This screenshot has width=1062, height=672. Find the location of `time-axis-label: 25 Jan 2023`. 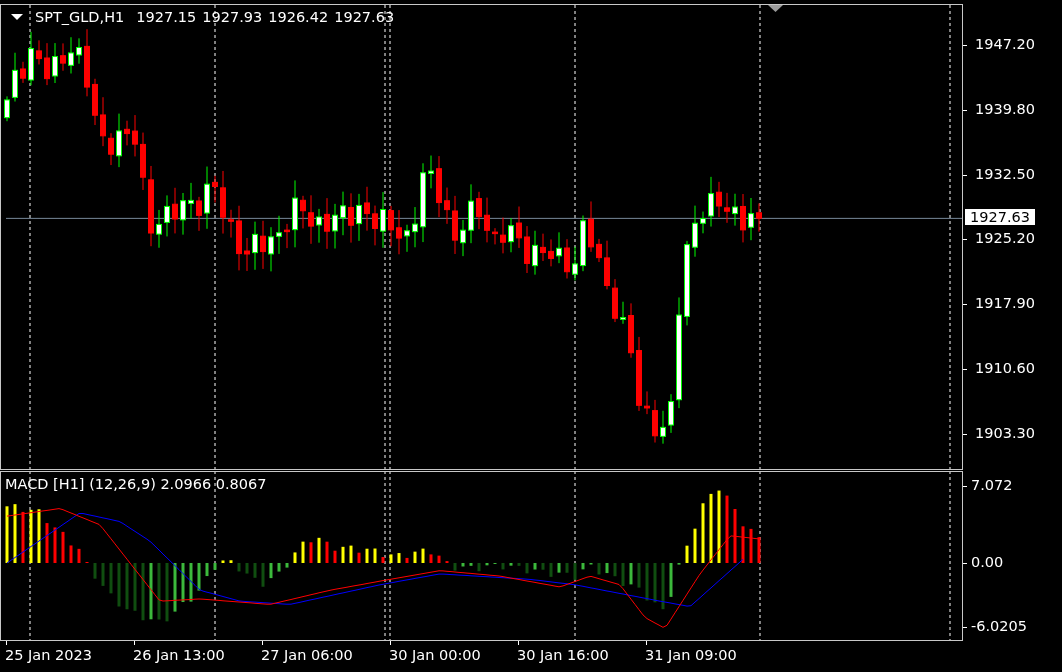

time-axis-label: 25 Jan 2023 is located at coordinates (48, 655).